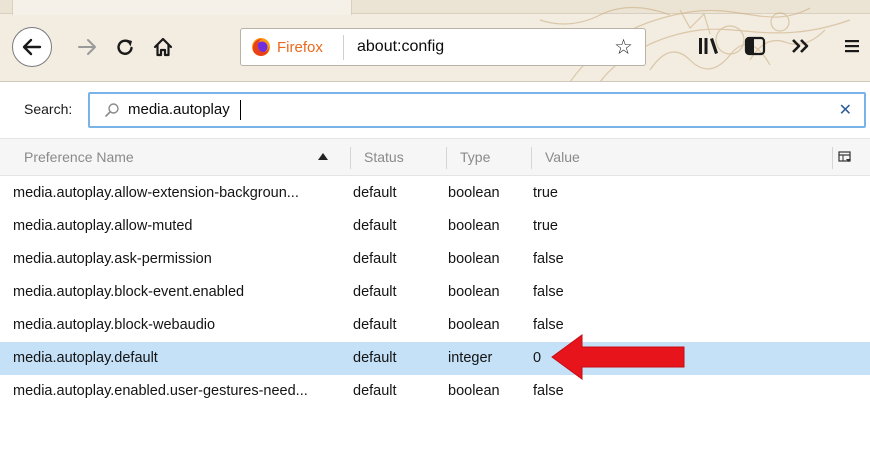 The width and height of the screenshot is (870, 472). I want to click on column-header-value: Value, so click(562, 157).